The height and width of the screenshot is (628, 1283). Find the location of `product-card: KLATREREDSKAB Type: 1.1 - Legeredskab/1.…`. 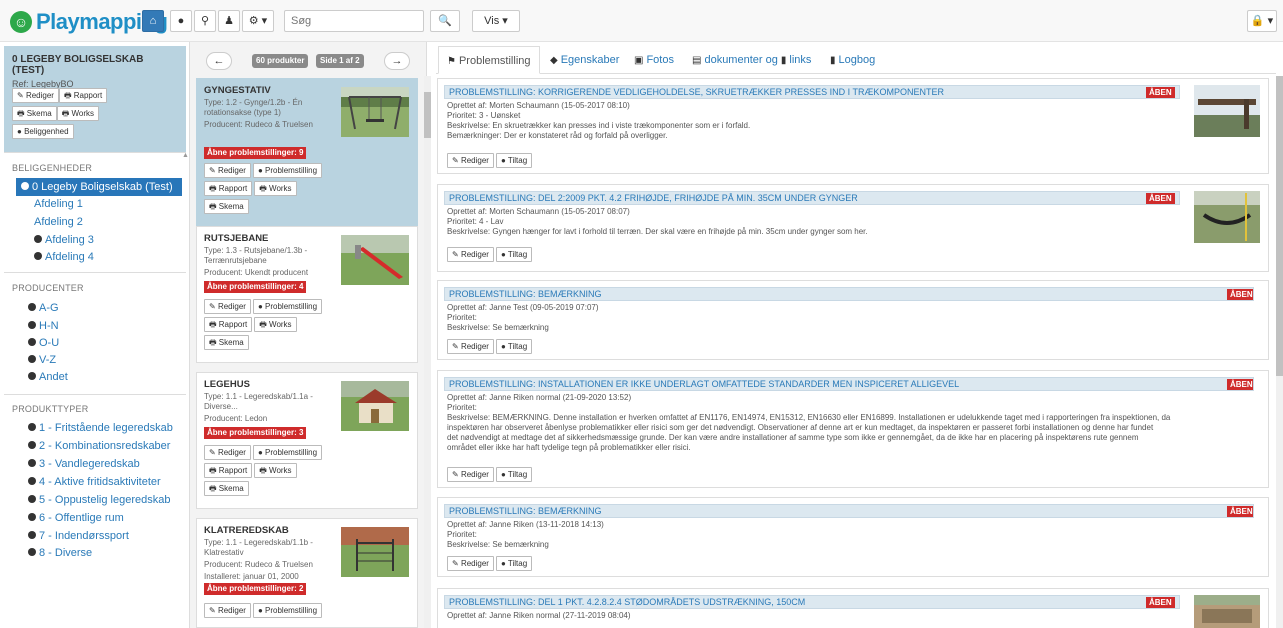

product-card: KLATREREDSKAB Type: 1.1 - Legeredskab/1.… is located at coordinates (307, 573).